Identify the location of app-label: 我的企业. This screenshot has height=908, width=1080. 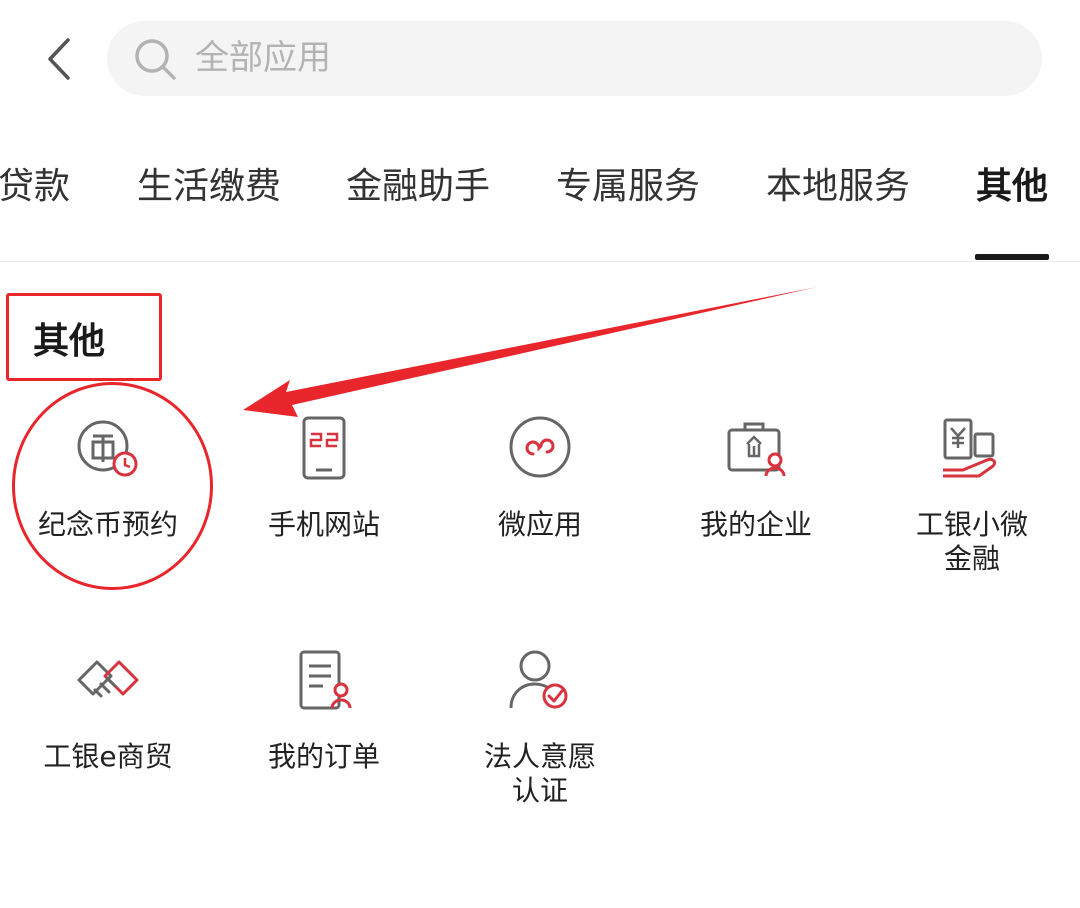
(755, 524).